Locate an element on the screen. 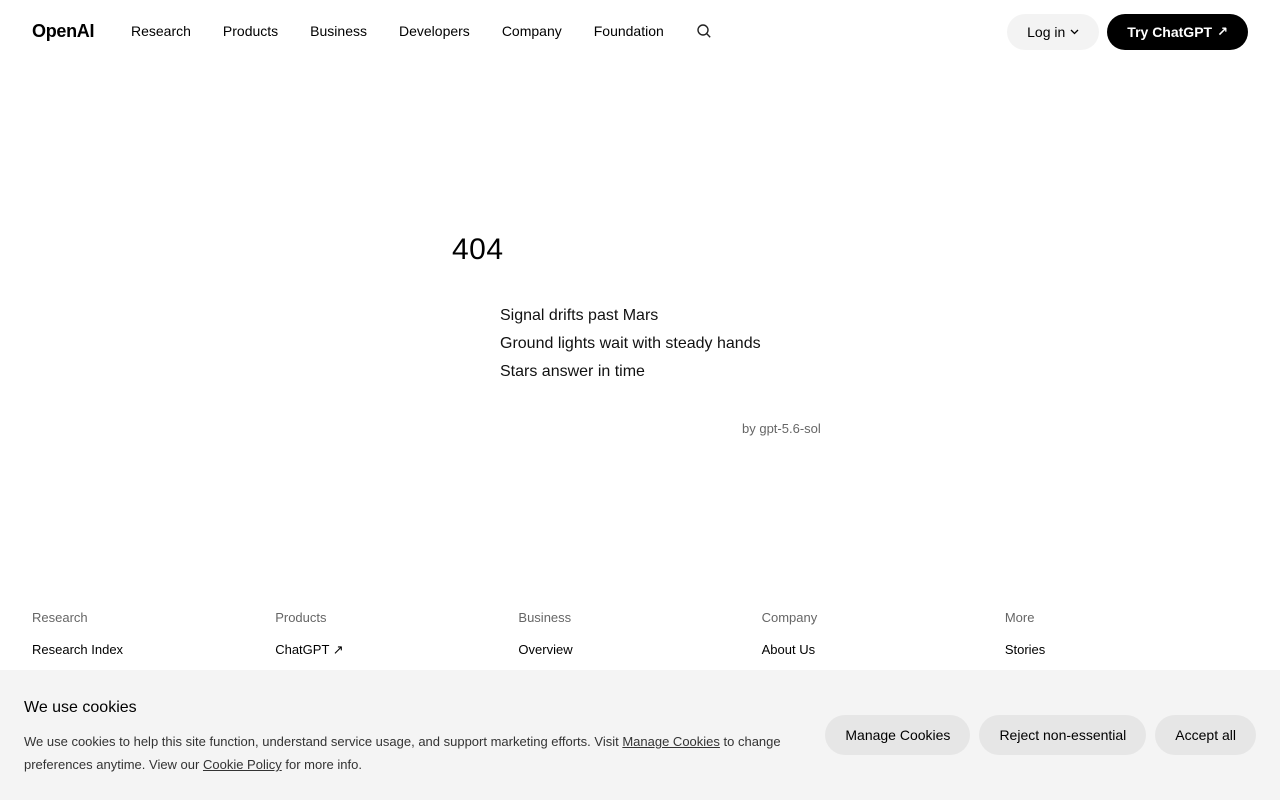 This screenshot has width=1280, height=800. footer-link-overview: Overview is located at coordinates (639, 650).